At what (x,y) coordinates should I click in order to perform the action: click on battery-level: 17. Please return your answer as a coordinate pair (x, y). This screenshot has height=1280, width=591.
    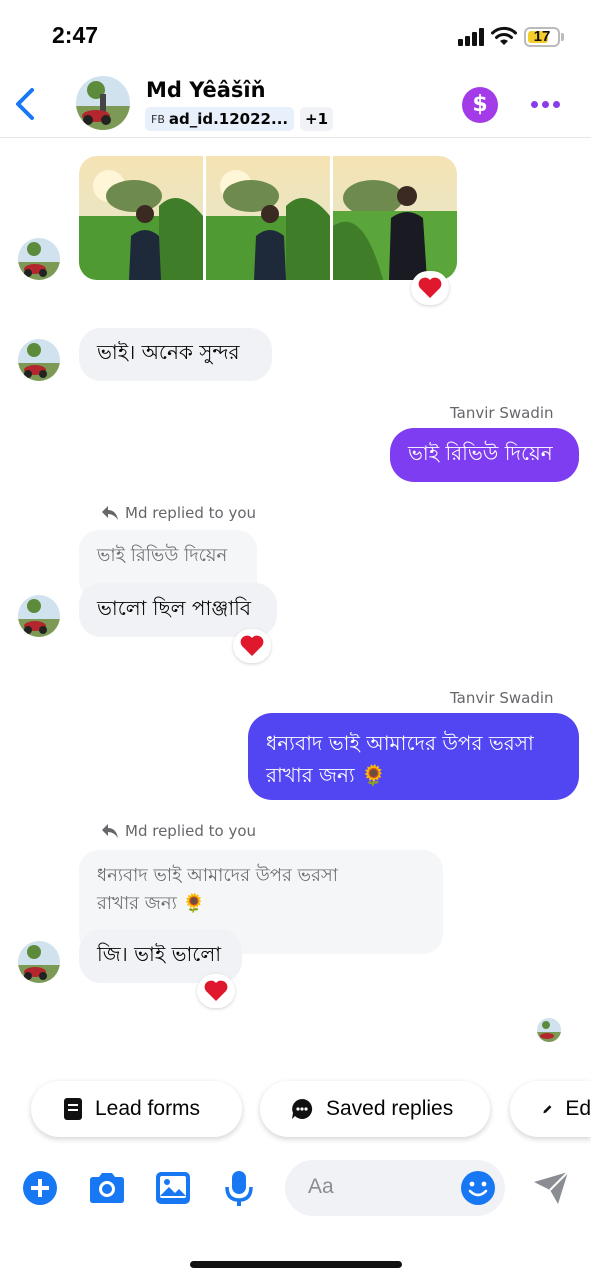
    Looking at the image, I should click on (542, 36).